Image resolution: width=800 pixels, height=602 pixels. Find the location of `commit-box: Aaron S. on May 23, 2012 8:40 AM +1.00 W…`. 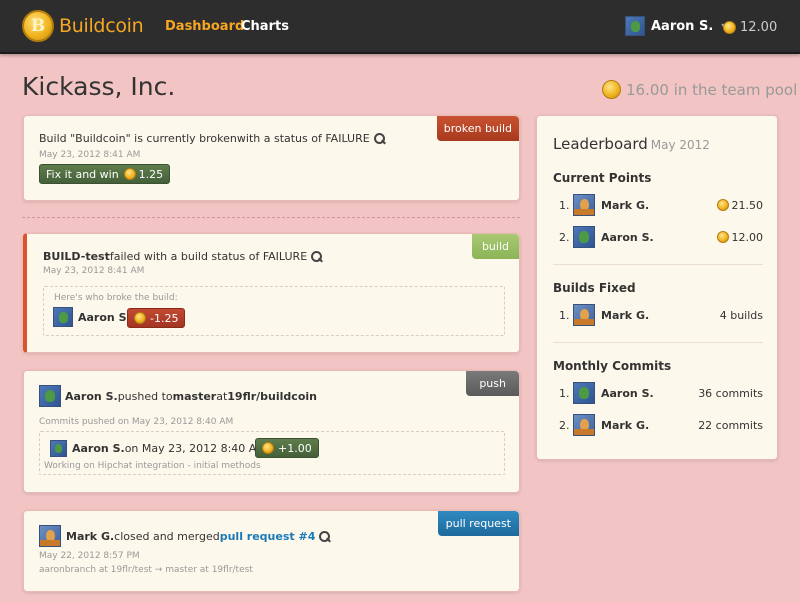

commit-box: Aaron S. on May 23, 2012 8:40 AM +1.00 W… is located at coordinates (272, 453).